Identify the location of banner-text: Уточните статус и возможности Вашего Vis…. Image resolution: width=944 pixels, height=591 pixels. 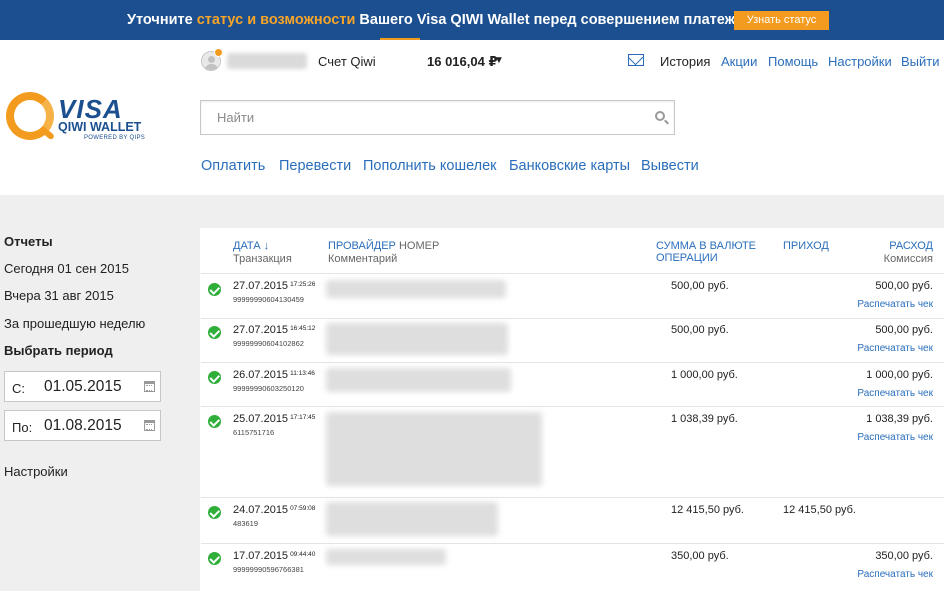
(437, 20).